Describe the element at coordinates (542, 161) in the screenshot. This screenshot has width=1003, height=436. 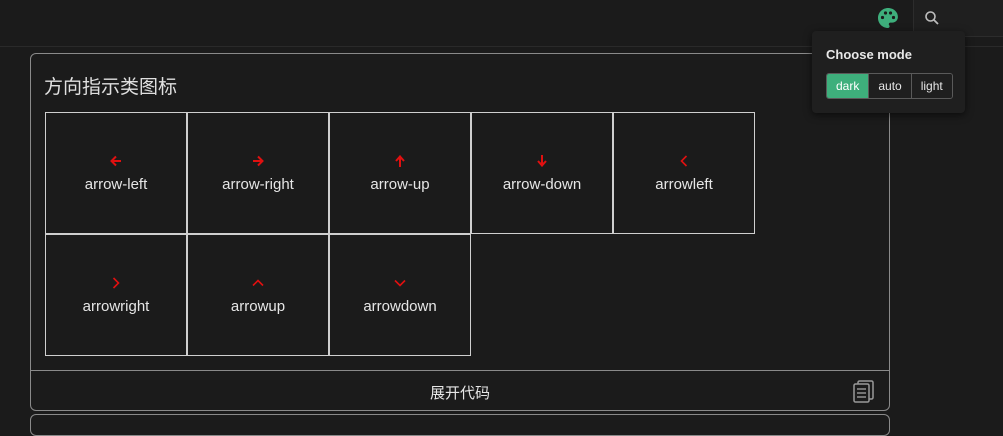
I see `arrow-down-icon` at that location.